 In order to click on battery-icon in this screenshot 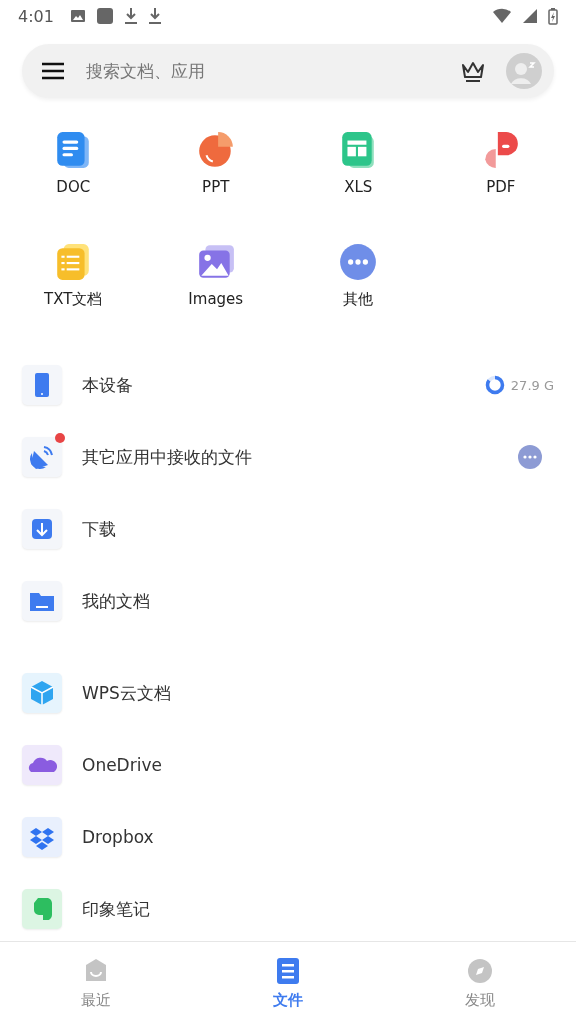, I will do `click(553, 16)`.